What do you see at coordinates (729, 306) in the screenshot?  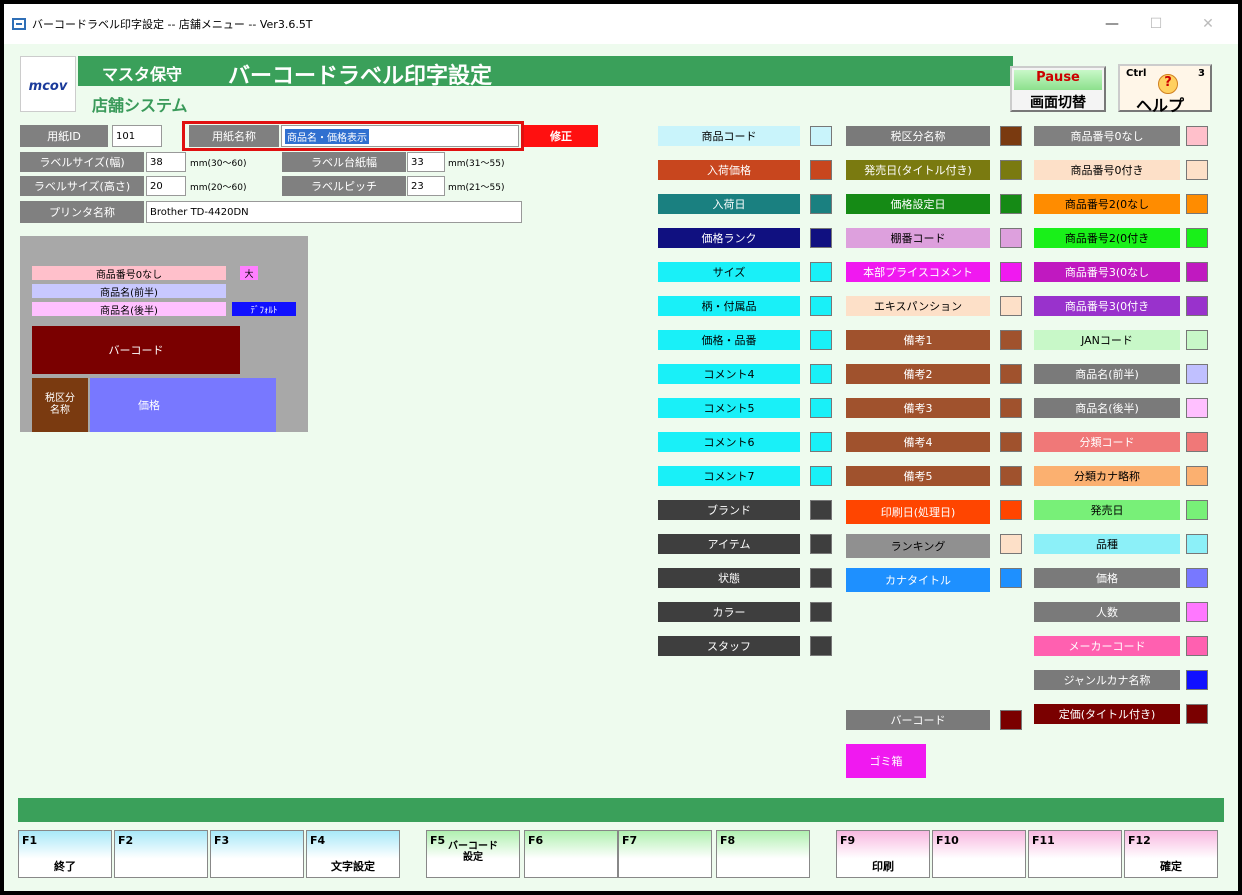 I see `col1-field-6: 柄・付属品` at bounding box center [729, 306].